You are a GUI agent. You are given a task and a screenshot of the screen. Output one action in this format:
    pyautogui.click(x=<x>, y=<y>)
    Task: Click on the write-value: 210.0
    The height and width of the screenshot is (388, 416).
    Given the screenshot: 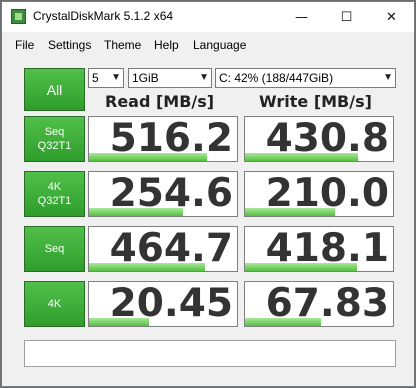 What is the action you would take?
    pyautogui.click(x=327, y=193)
    